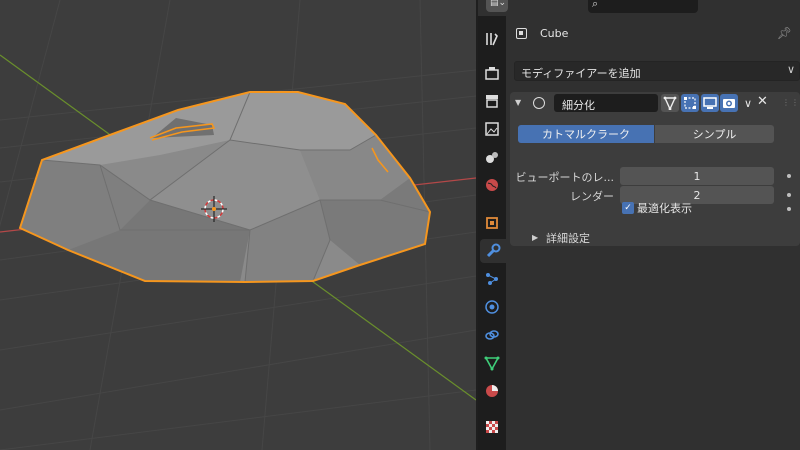  I want to click on wrench-icon, so click(493, 250).